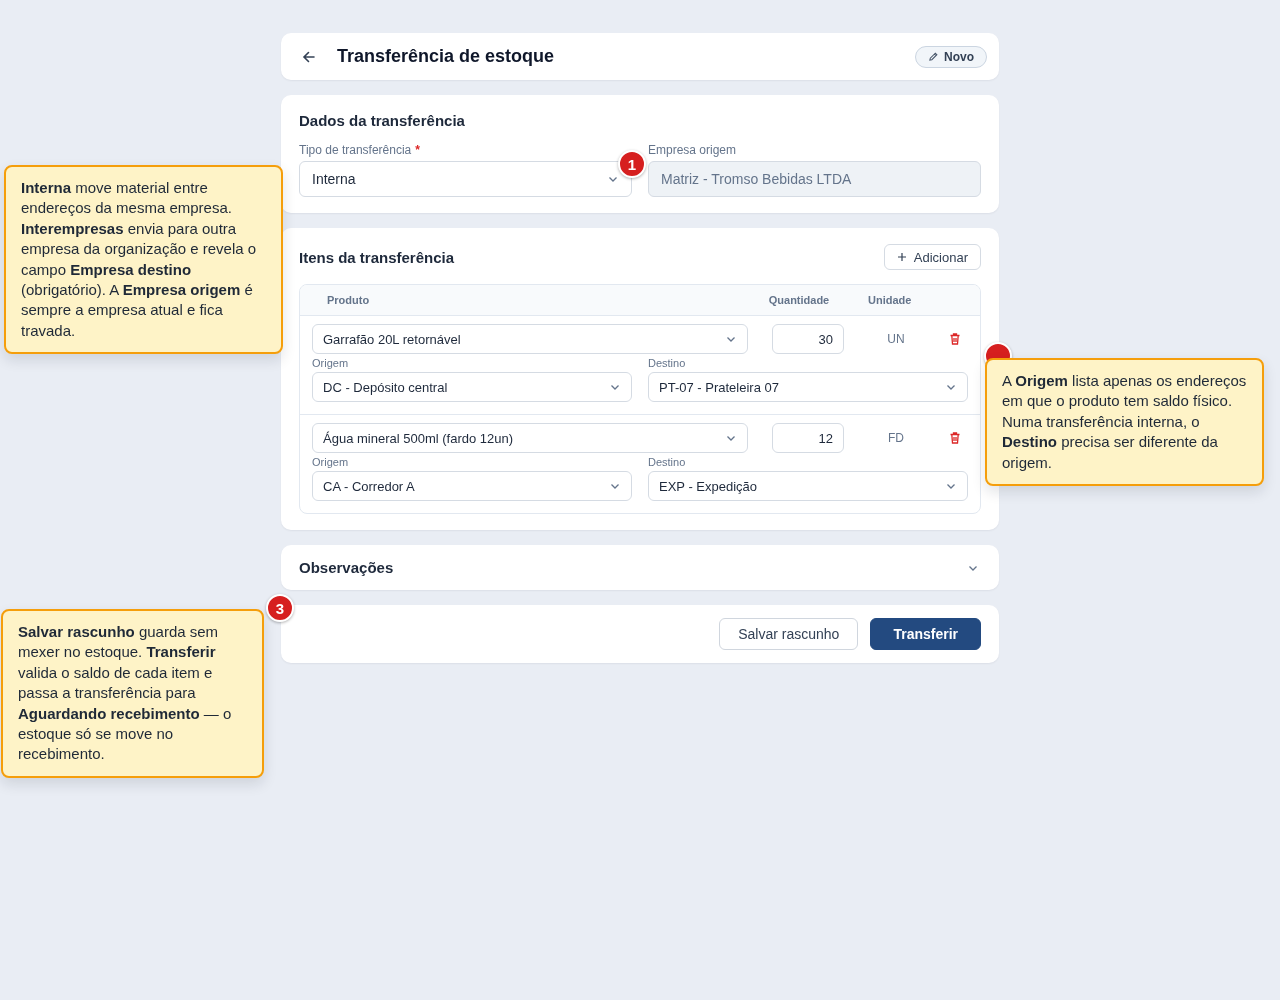  What do you see at coordinates (472, 486) in the screenshot?
I see `origin-select: CA - Corredor A` at bounding box center [472, 486].